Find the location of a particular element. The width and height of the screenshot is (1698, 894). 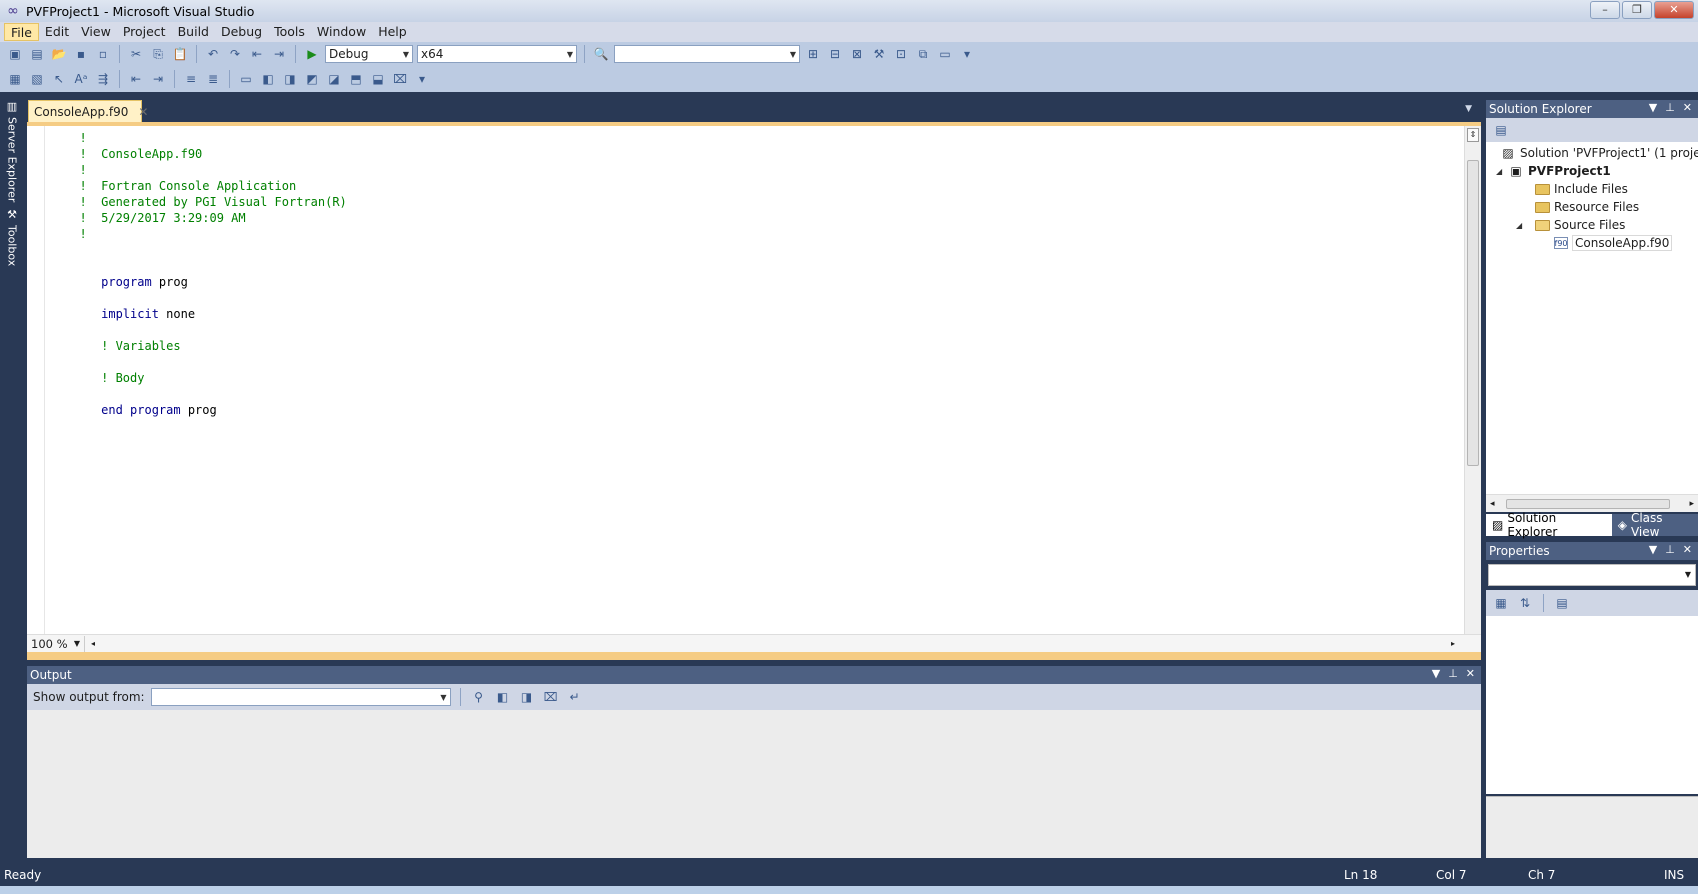

next-message-icon: ◨ is located at coordinates (527, 697).